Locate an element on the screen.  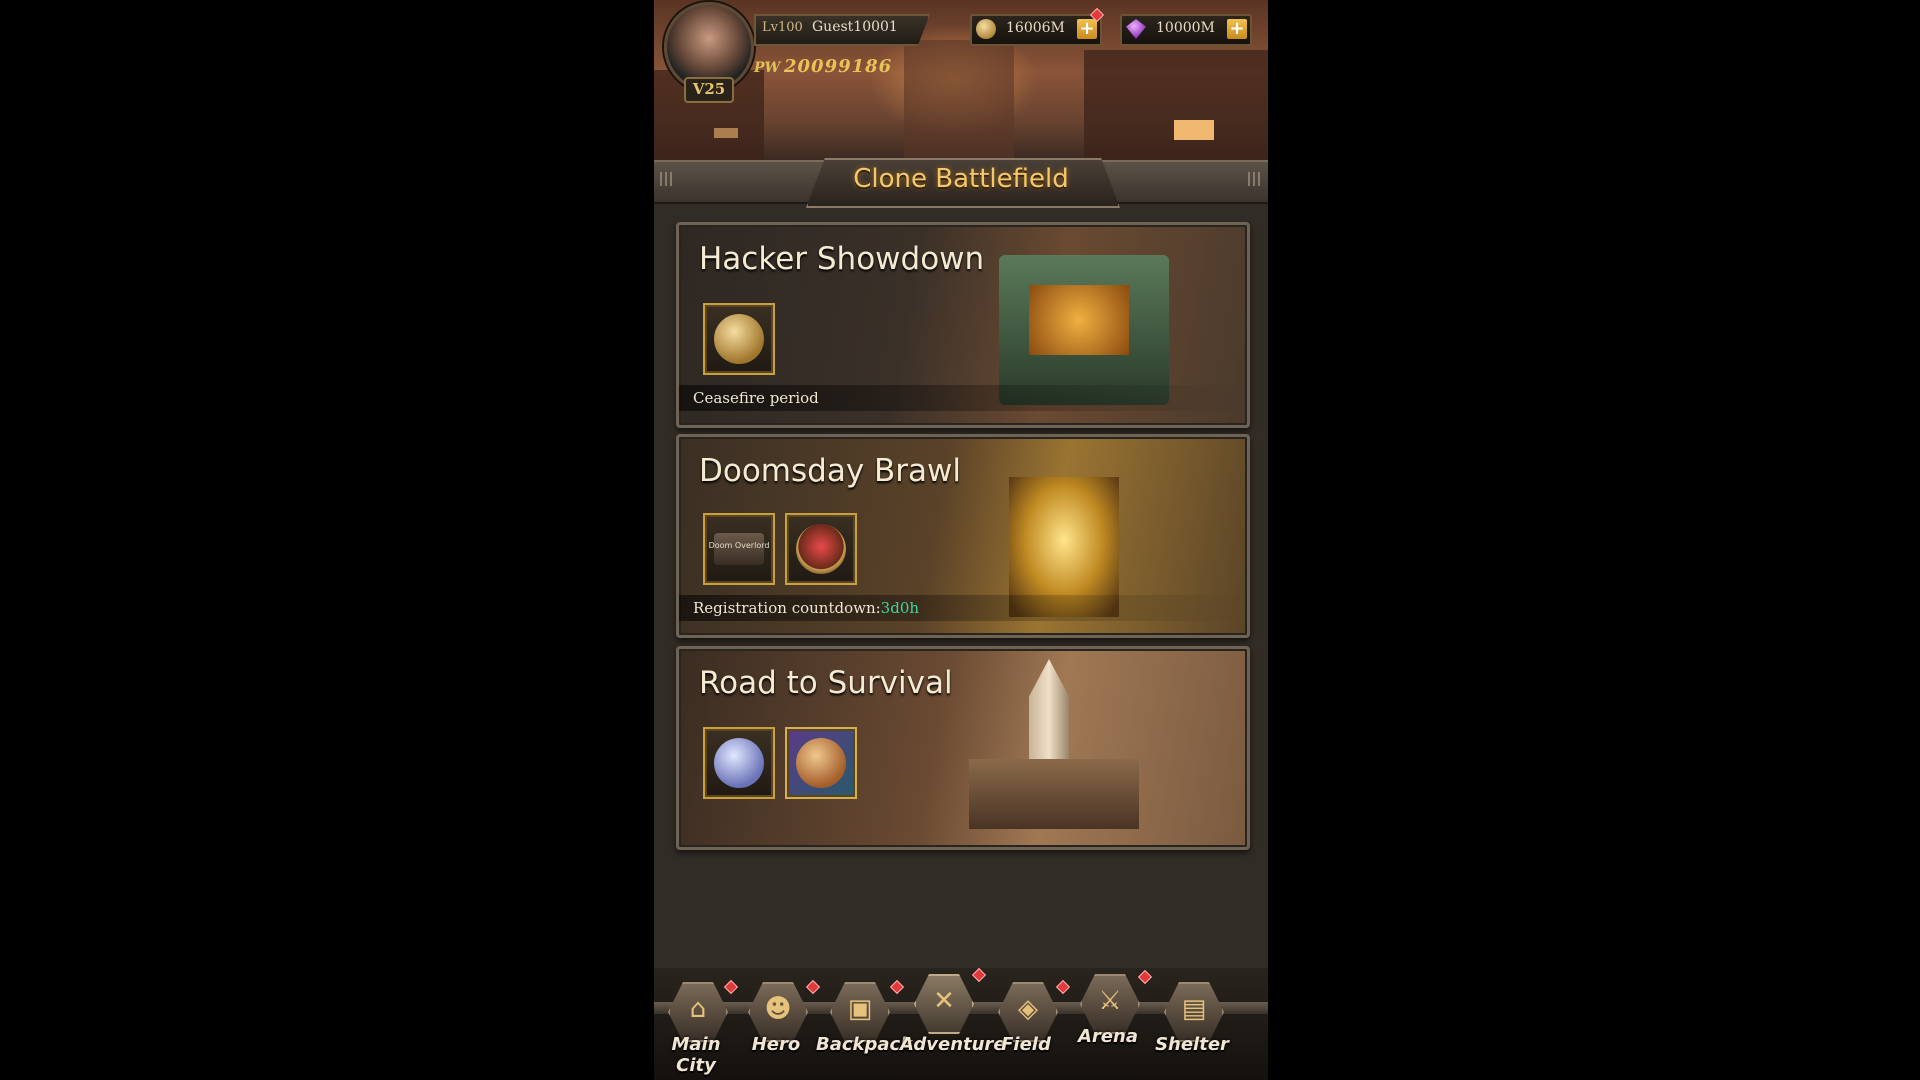
event-title: Hacker Showdown is located at coordinates (842, 259).